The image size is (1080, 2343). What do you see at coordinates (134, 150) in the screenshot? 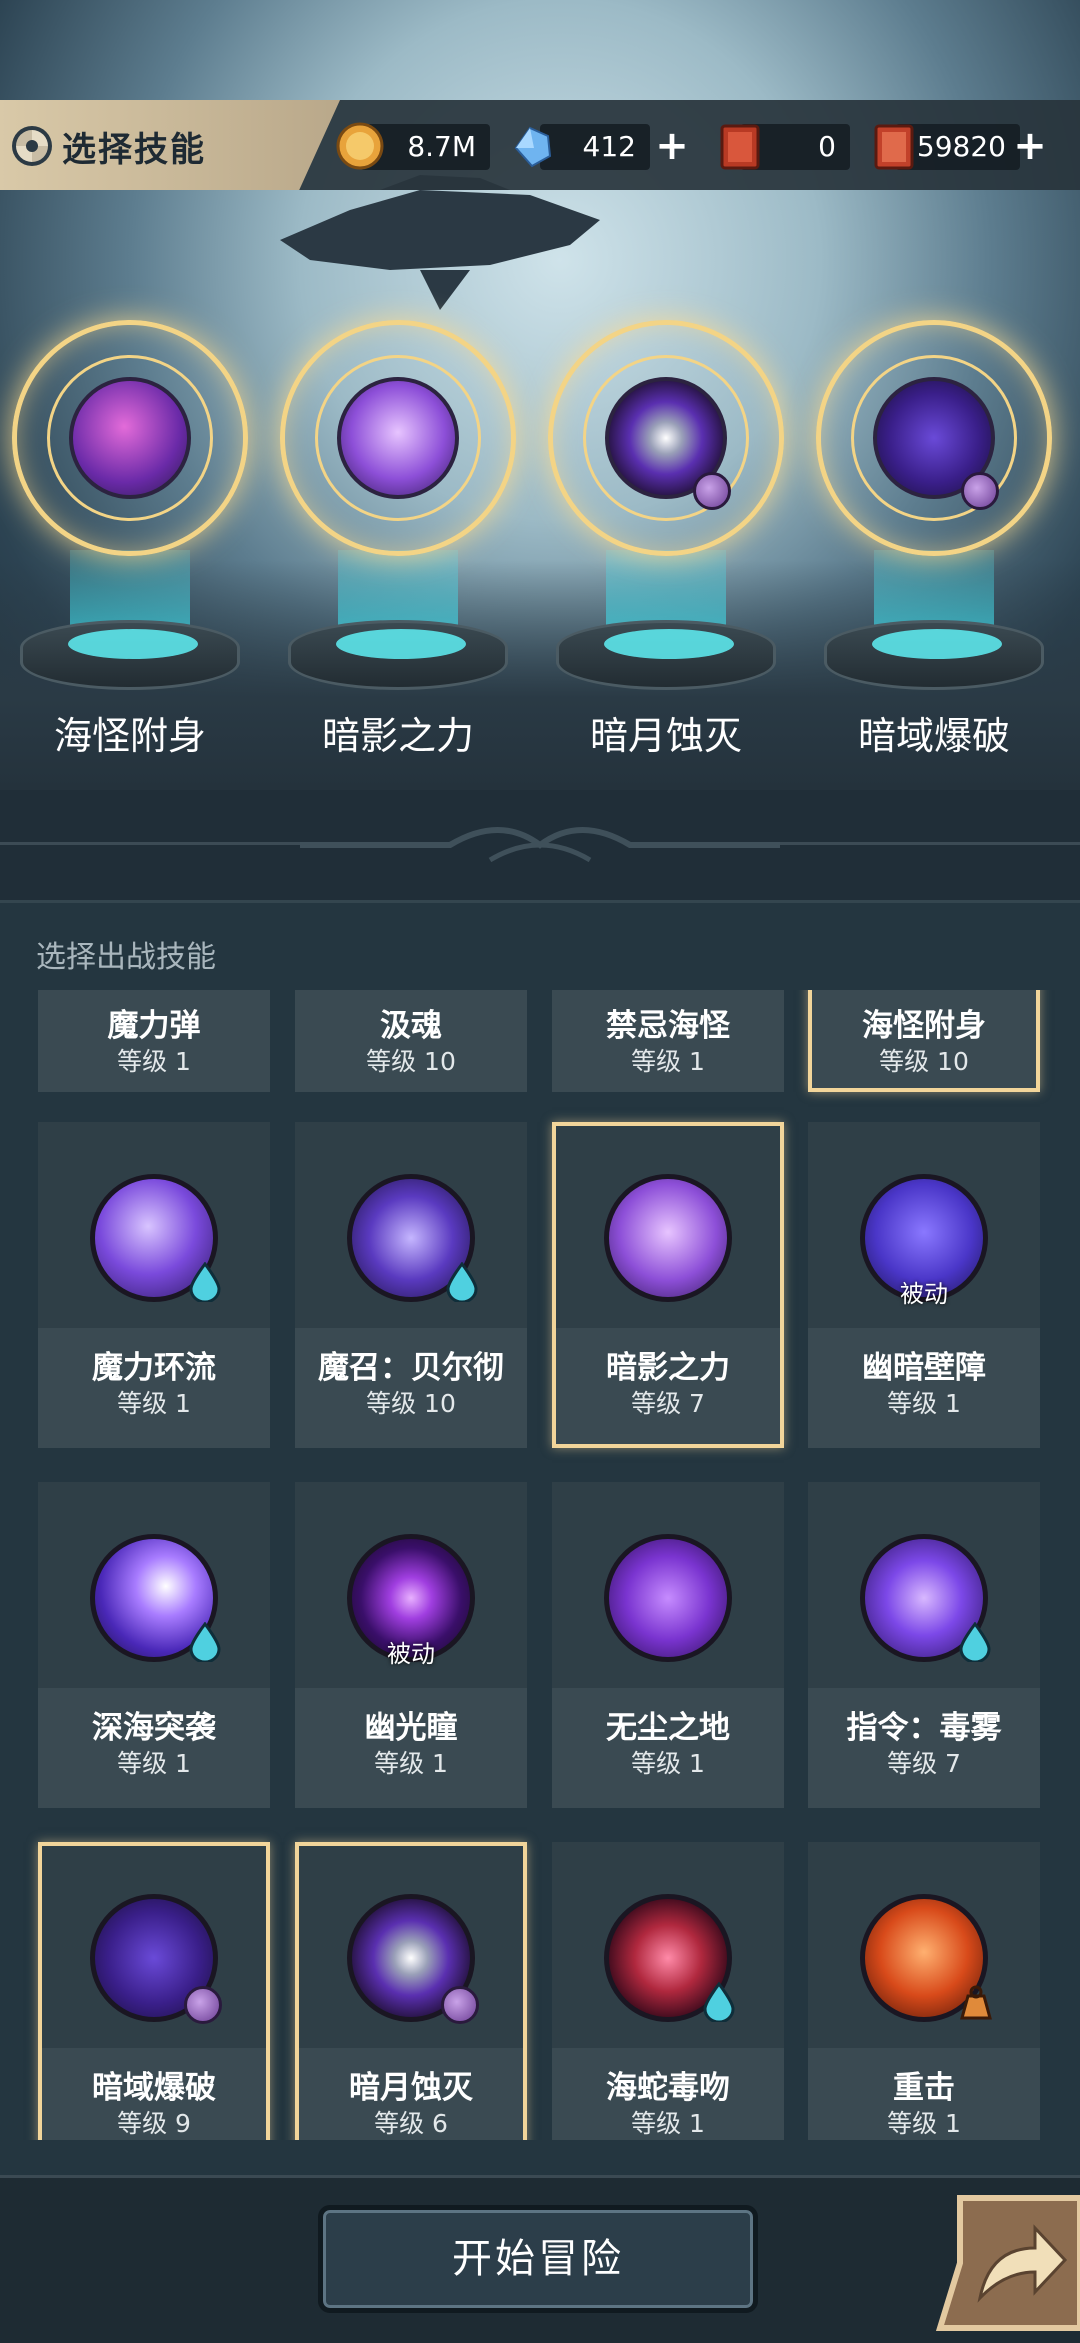
I see `page-title: 选择技能` at bounding box center [134, 150].